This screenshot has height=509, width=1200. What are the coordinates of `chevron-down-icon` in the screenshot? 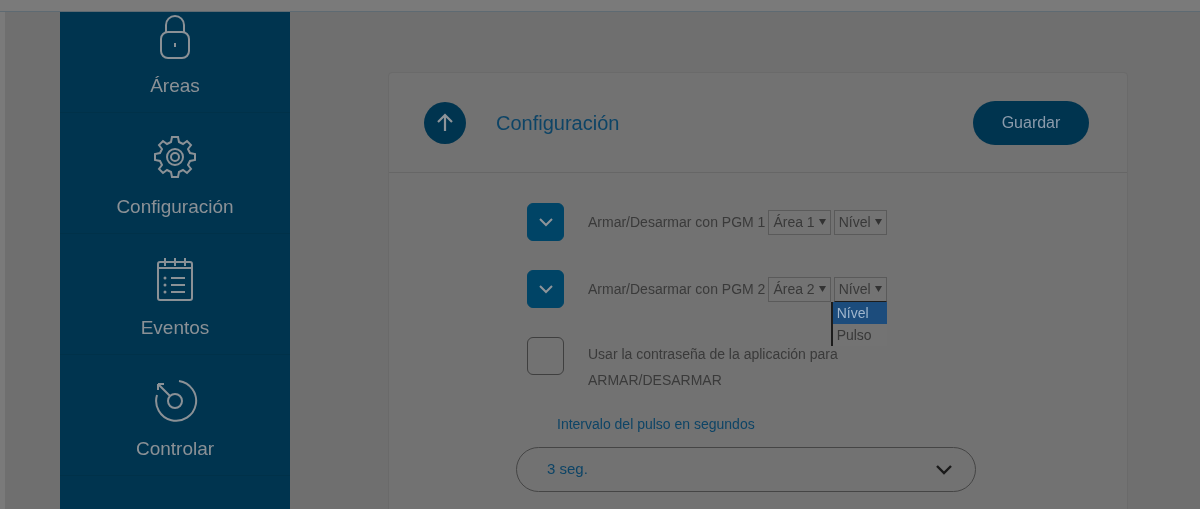 It's located at (944, 469).